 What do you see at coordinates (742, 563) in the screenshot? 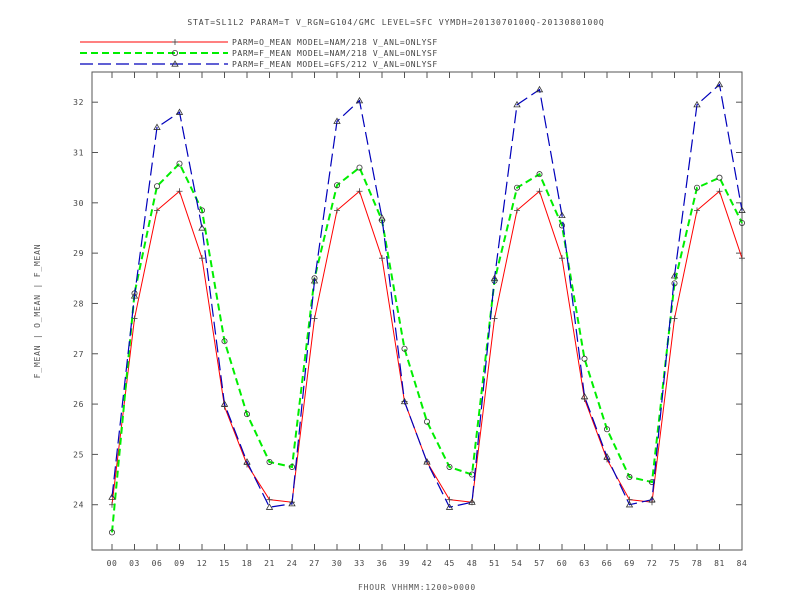
I see `x-tick-label: 84` at bounding box center [742, 563].